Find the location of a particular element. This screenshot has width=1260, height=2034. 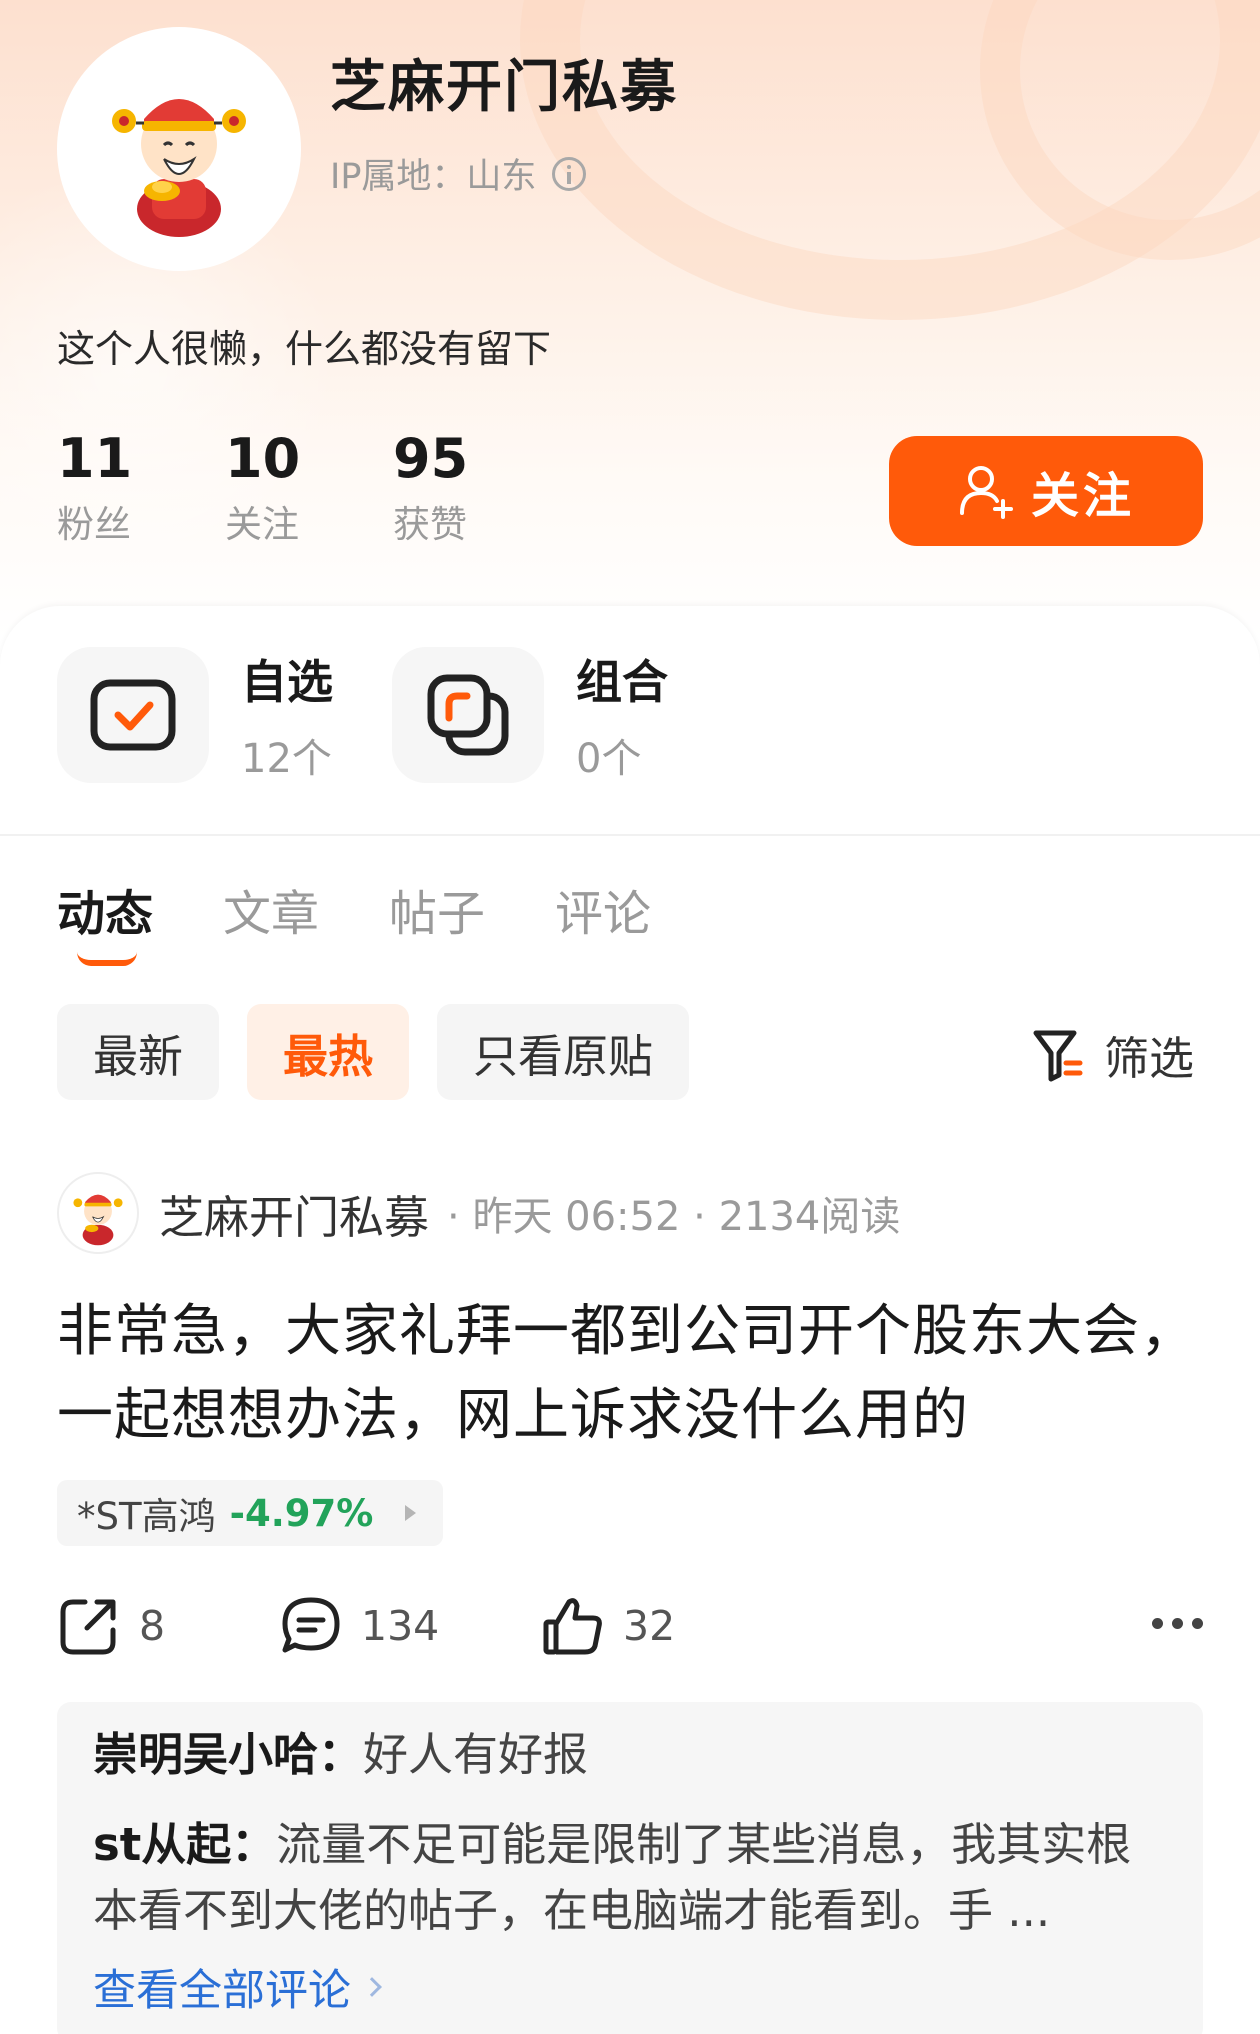

comment-user: st从起： is located at coordinates (184, 1844).